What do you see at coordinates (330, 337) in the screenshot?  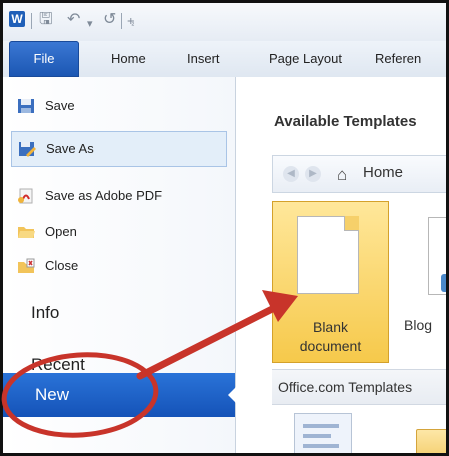 I see `template-label: Blank document` at bounding box center [330, 337].